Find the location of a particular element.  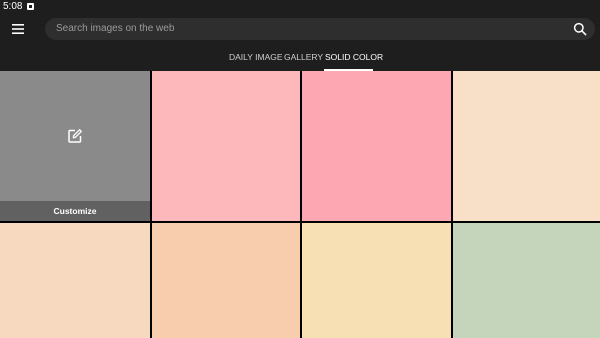

menu-button is located at coordinates (18, 29).